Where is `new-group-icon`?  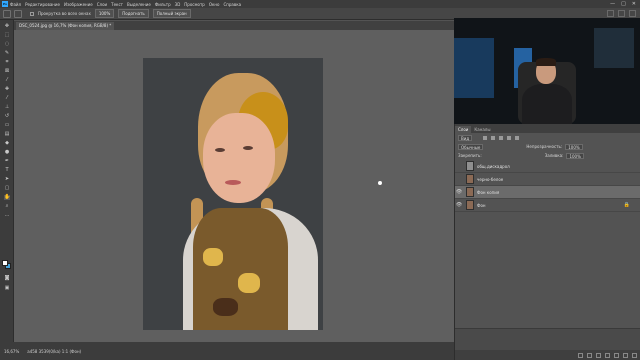
new-group-icon is located at coordinates (616, 355).